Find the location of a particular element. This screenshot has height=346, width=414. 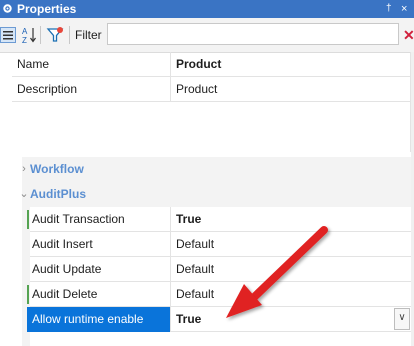

annotation-arrow-icon is located at coordinates (277, 272).